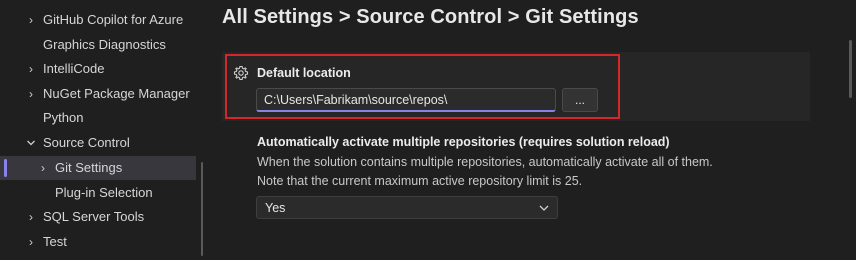 The image size is (856, 260). I want to click on gear-icon, so click(241, 73).